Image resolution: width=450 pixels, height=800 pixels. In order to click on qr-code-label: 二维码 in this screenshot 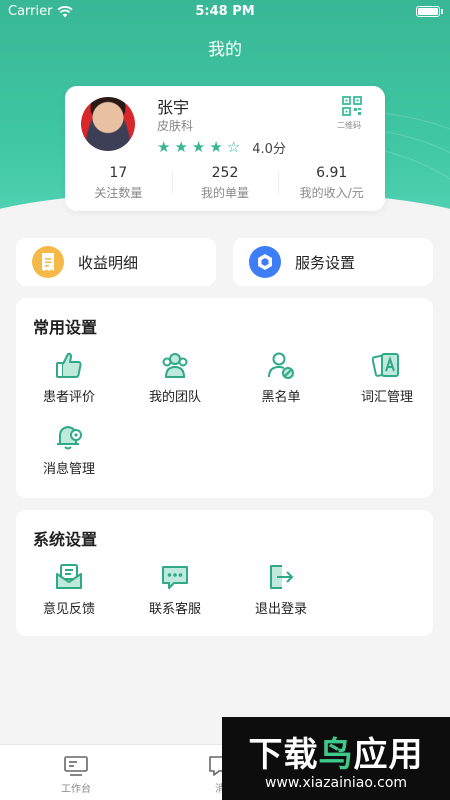, I will do `click(349, 125)`.